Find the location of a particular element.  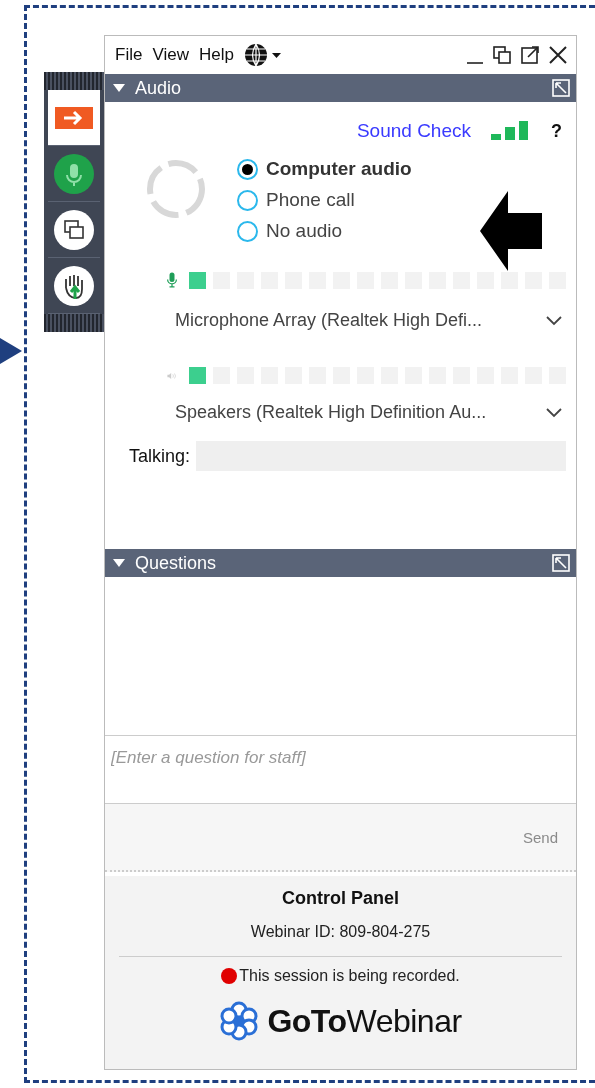

left-arrow-icon is located at coordinates (512, 231).